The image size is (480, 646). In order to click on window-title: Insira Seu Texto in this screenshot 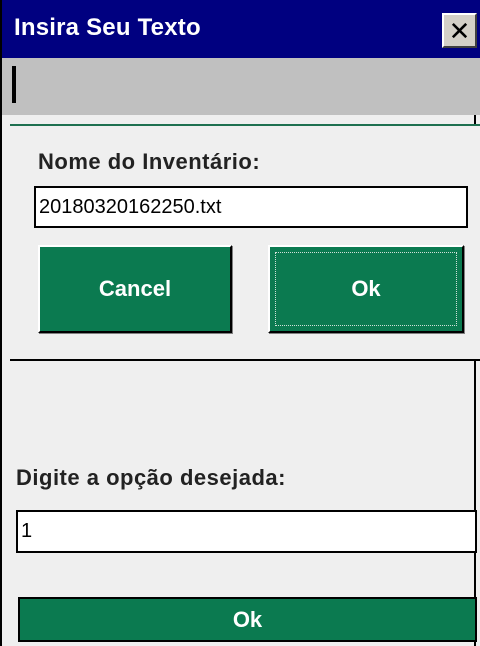, I will do `click(107, 27)`.